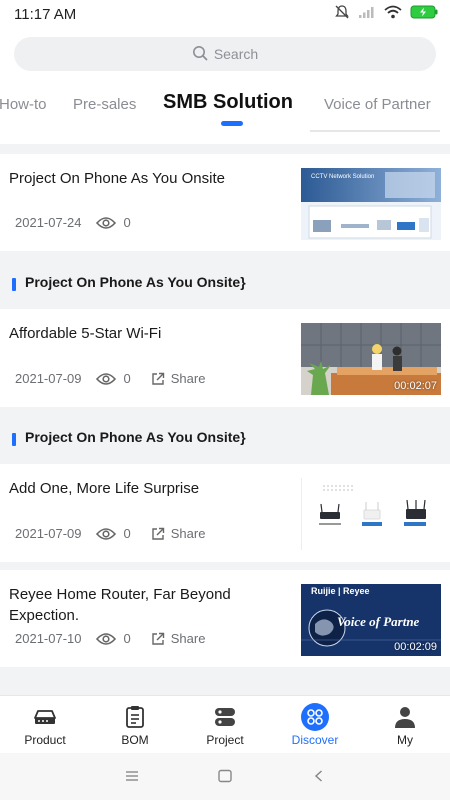 The width and height of the screenshot is (450, 800). Describe the element at coordinates (424, 14) in the screenshot. I see `battery-icon` at that location.